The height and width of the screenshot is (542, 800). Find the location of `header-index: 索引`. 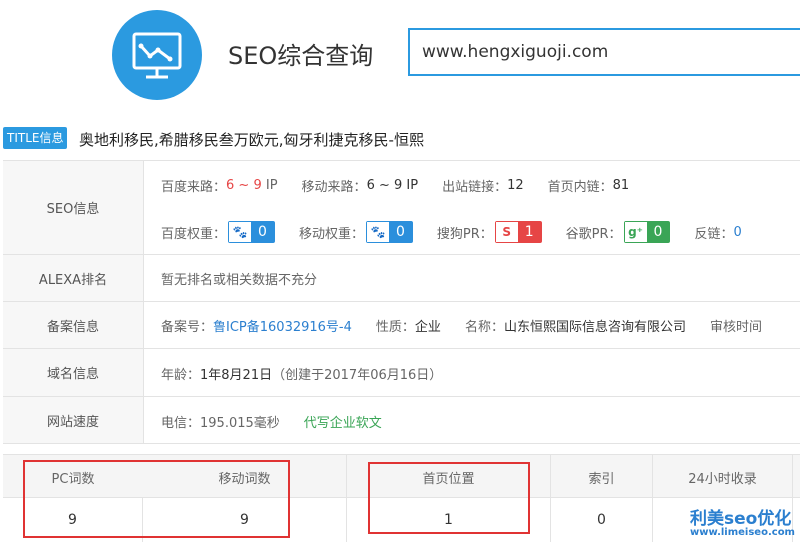

header-index: 索引 is located at coordinates (602, 477).